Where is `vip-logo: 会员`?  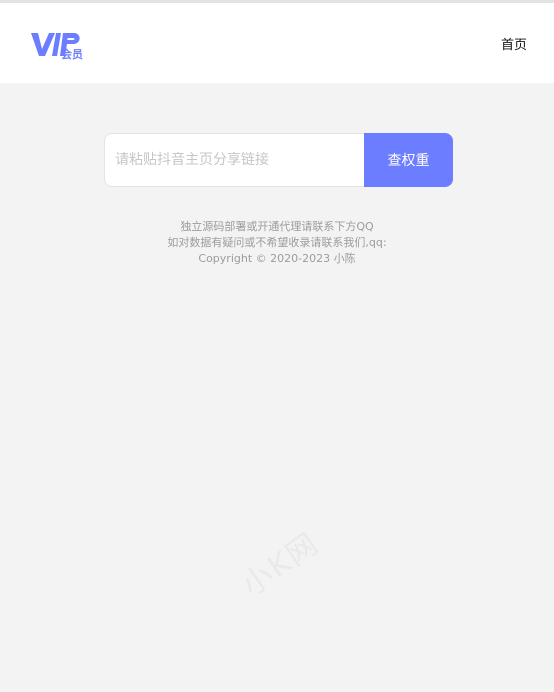
vip-logo: 会员 is located at coordinates (59, 45).